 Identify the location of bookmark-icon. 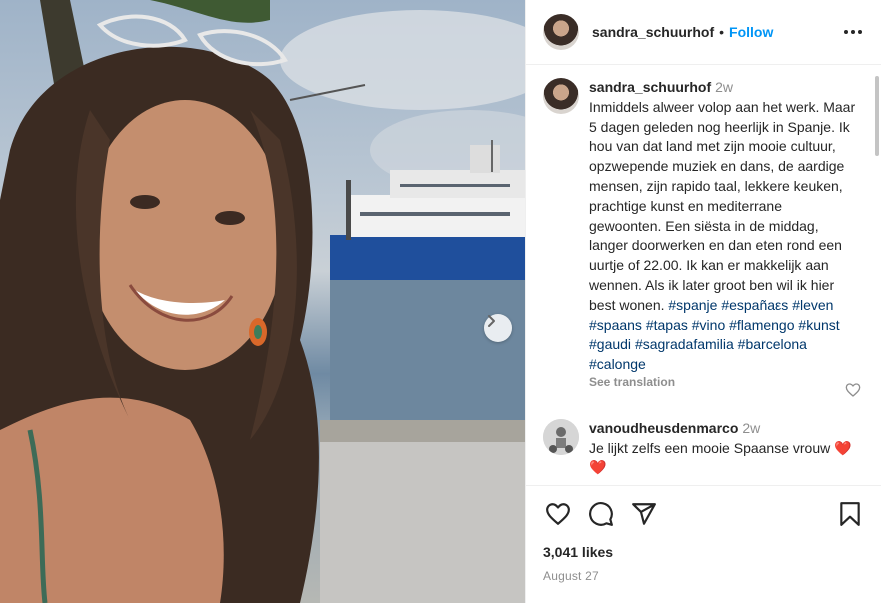
(850, 514).